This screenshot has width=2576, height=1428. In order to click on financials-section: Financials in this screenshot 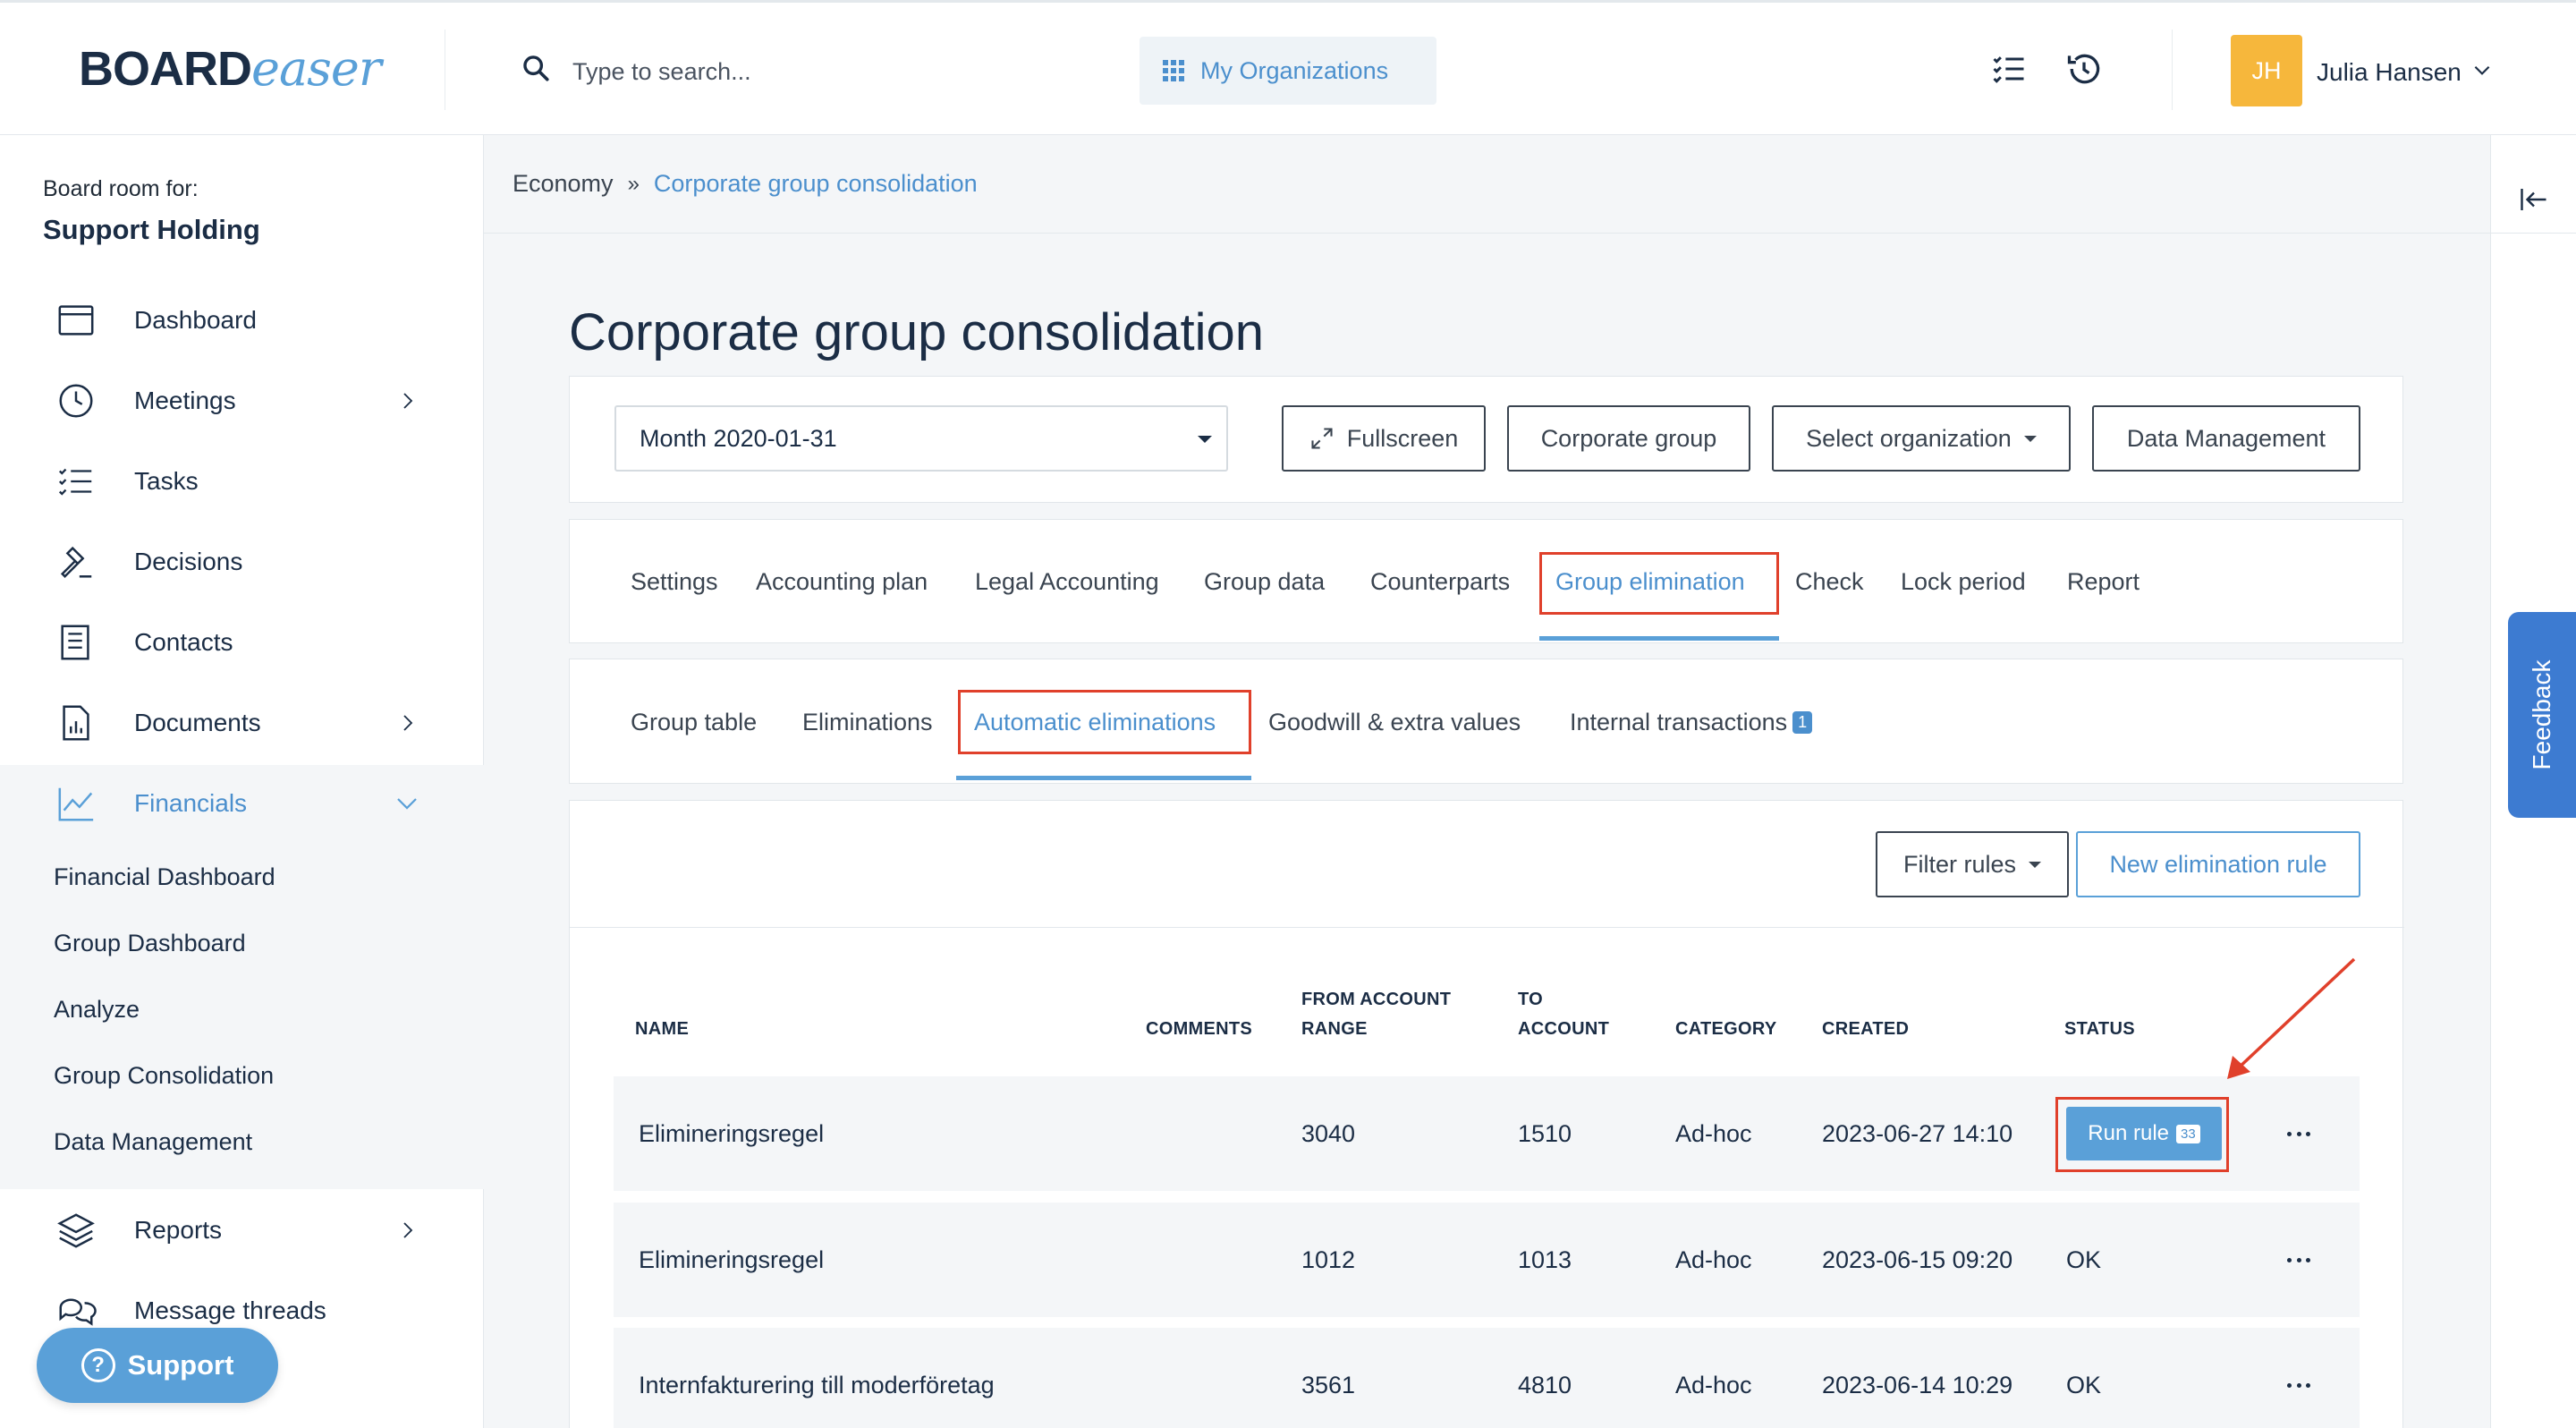, I will do `click(242, 977)`.